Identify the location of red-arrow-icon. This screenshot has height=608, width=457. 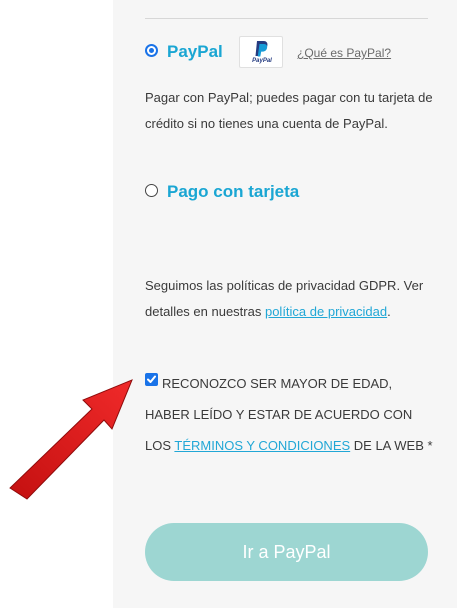
(71, 439).